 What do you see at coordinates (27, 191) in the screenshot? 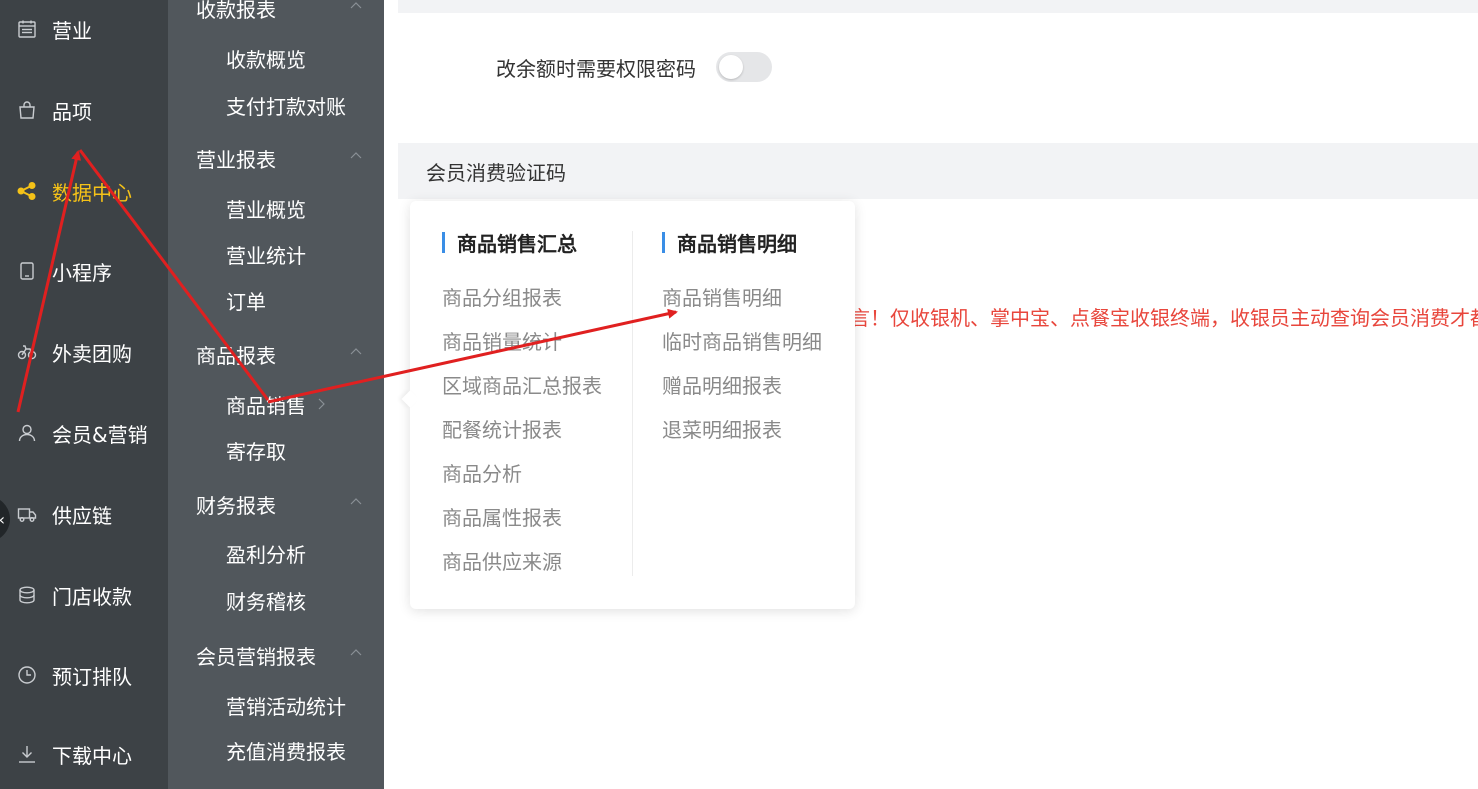
I see `share-icon` at bounding box center [27, 191].